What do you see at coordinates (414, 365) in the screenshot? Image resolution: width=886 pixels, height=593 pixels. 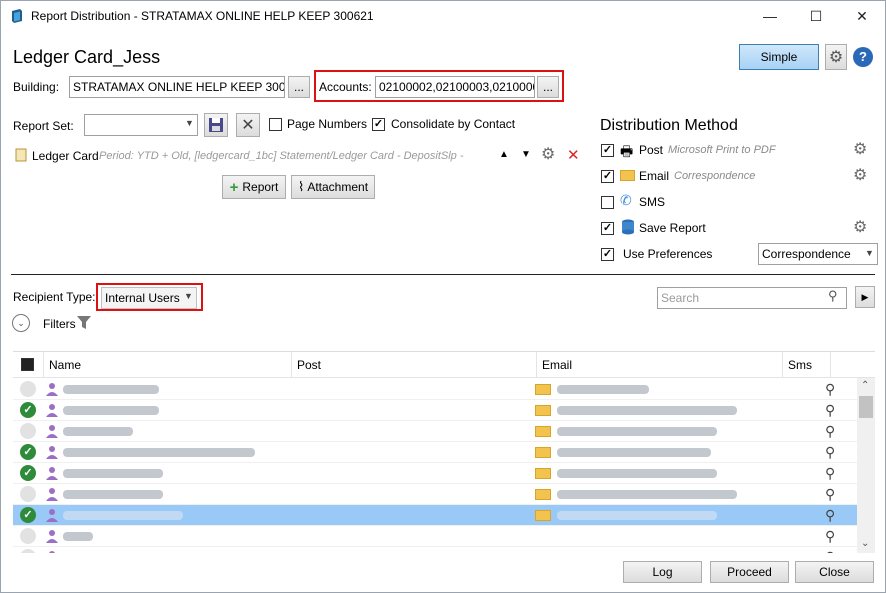 I see `column-post: Post` at bounding box center [414, 365].